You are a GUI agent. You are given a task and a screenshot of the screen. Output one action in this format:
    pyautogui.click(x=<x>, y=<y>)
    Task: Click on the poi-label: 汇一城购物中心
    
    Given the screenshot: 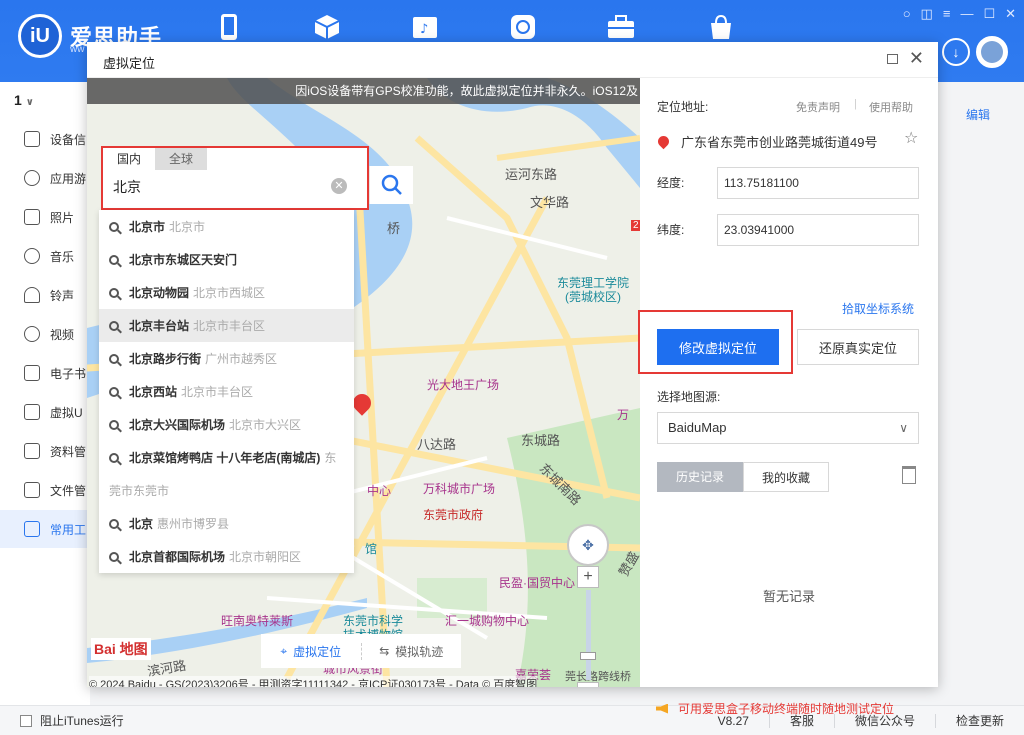 What is the action you would take?
    pyautogui.click(x=487, y=621)
    